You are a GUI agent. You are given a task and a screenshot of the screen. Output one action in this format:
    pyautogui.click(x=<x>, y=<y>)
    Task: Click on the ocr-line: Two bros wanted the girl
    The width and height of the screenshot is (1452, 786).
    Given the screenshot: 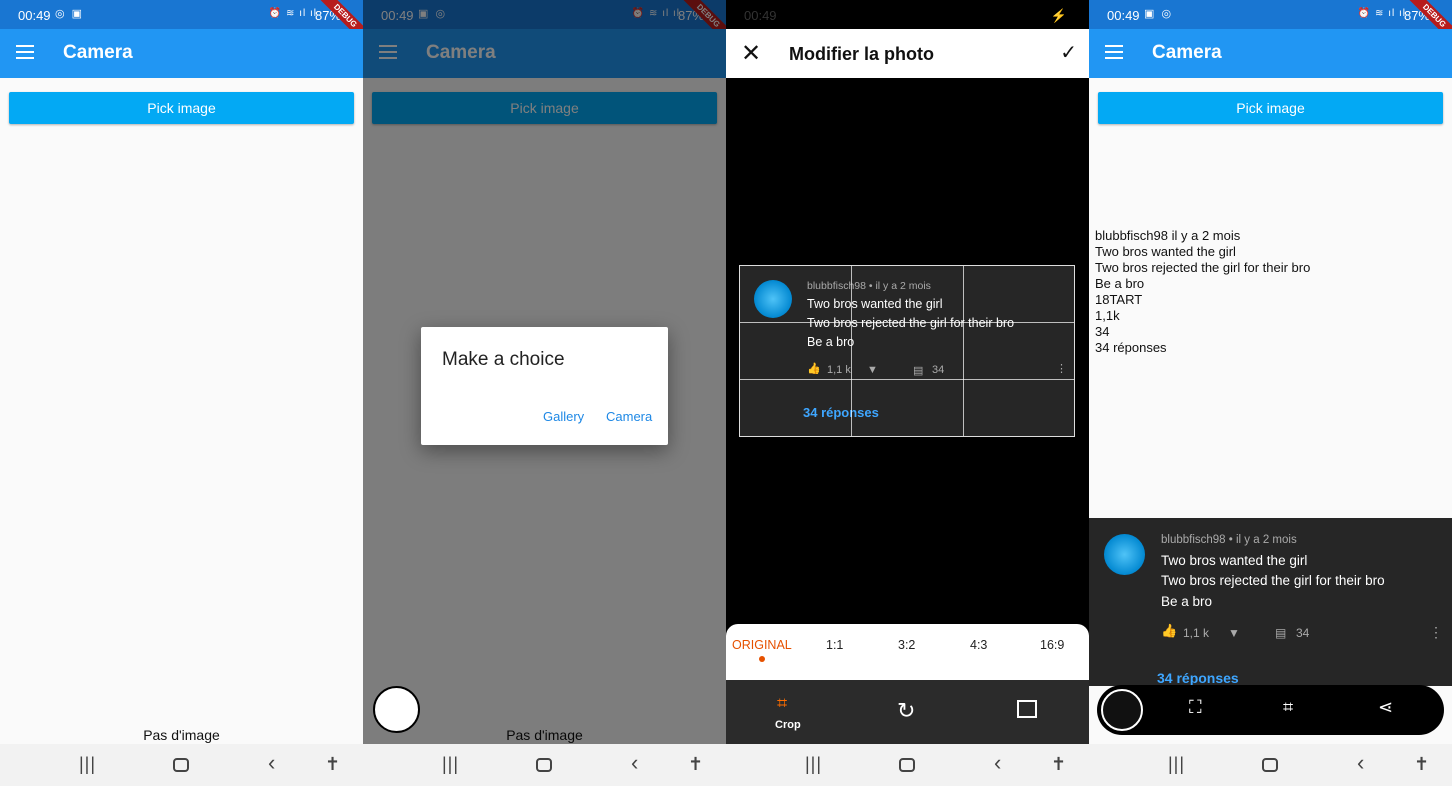 What is the action you would take?
    pyautogui.click(x=1165, y=251)
    